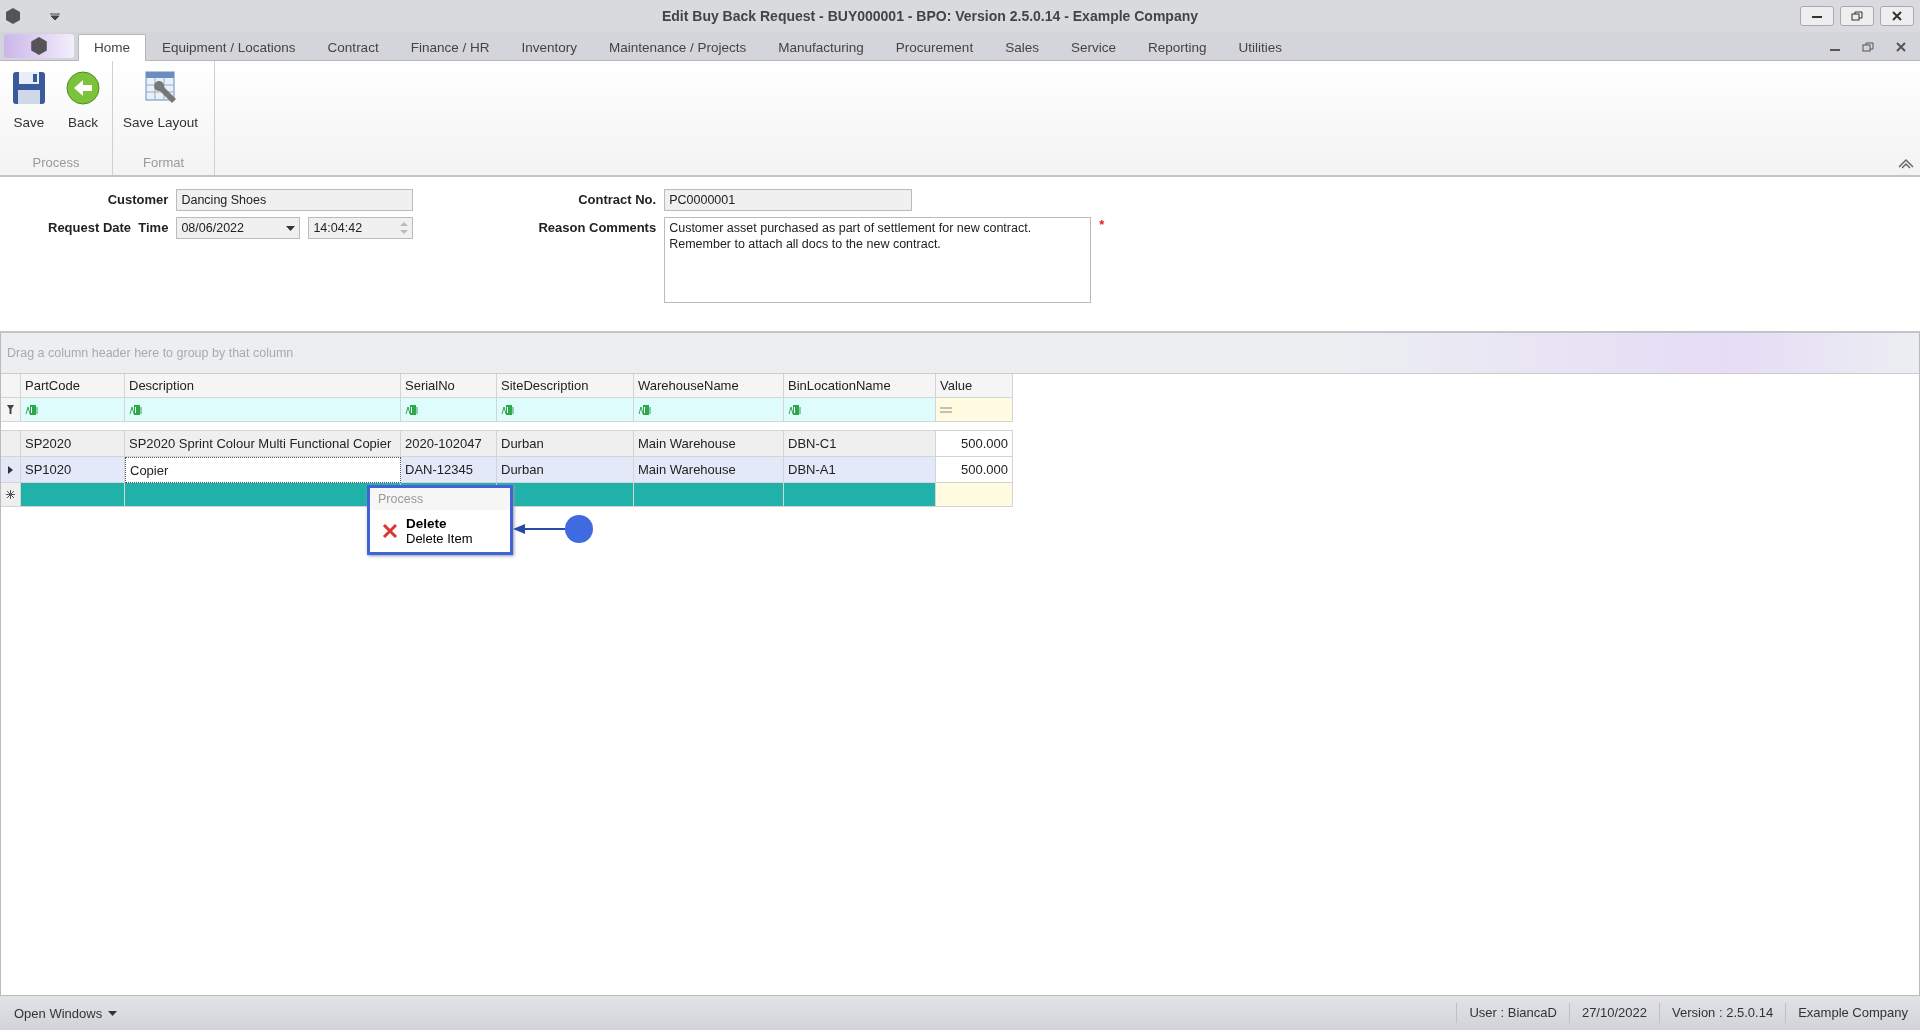  I want to click on column-header: PartCode, so click(73, 386).